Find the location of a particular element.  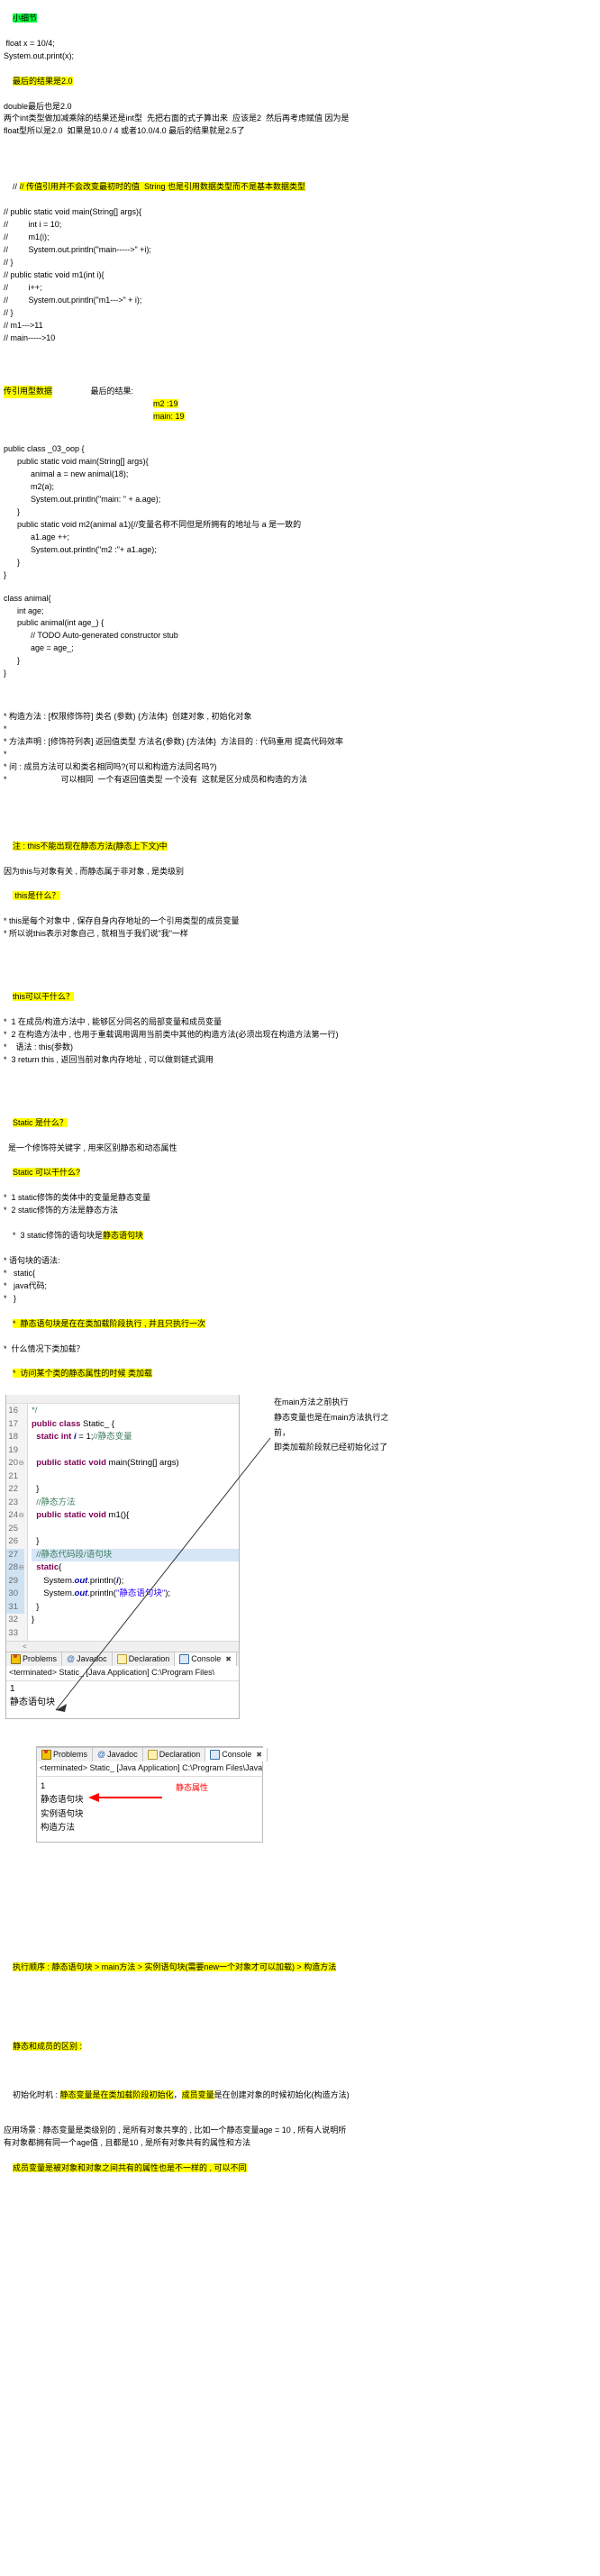

this-a1-1: * 所以说this表示对象自己 , 就相当于我们说"我"一样 is located at coordinates (96, 934).